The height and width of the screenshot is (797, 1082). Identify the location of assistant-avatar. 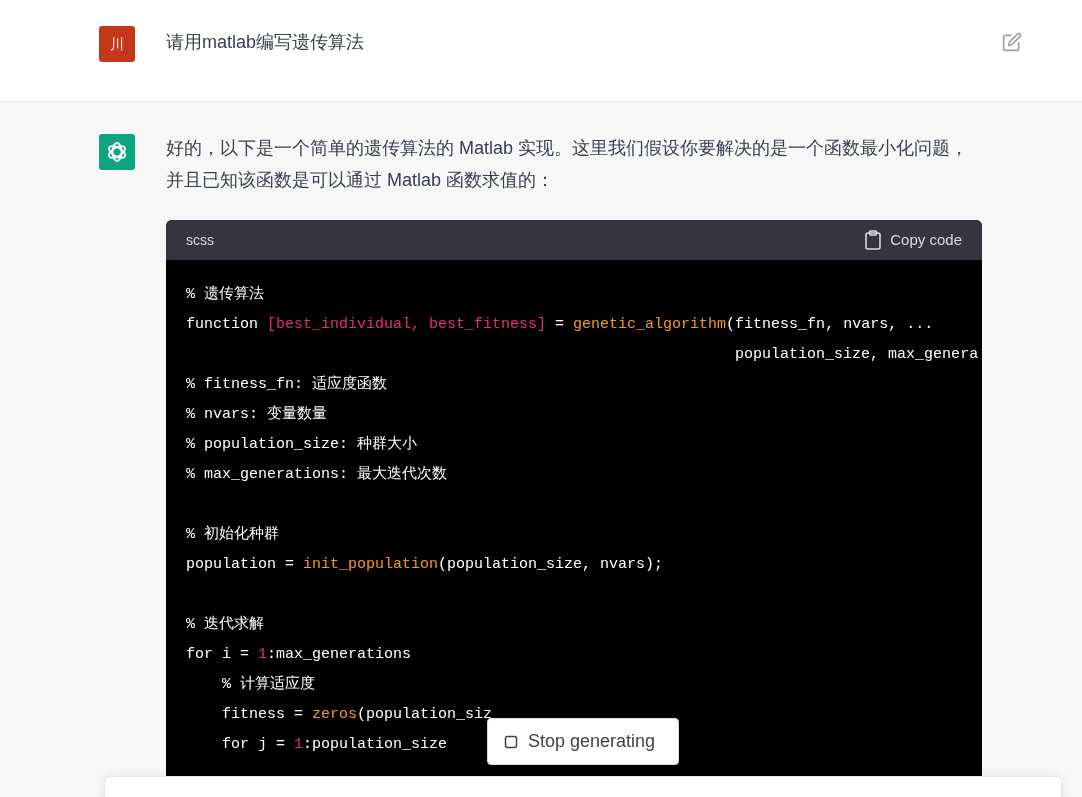
(117, 152).